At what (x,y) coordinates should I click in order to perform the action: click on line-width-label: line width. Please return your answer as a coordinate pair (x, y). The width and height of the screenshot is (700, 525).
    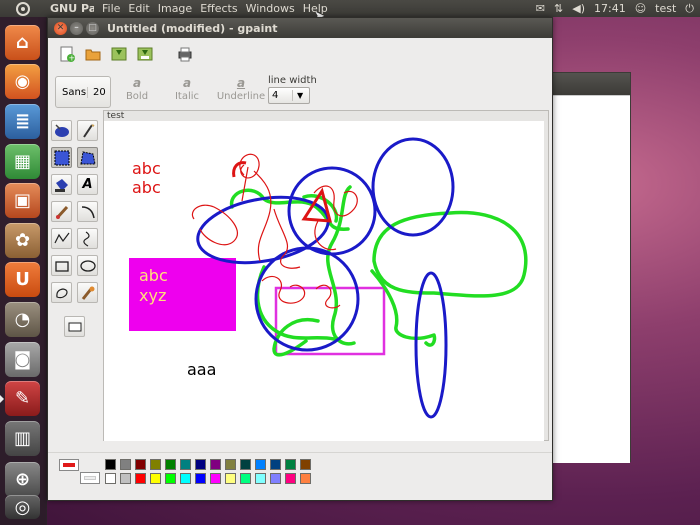
    Looking at the image, I should click on (292, 80).